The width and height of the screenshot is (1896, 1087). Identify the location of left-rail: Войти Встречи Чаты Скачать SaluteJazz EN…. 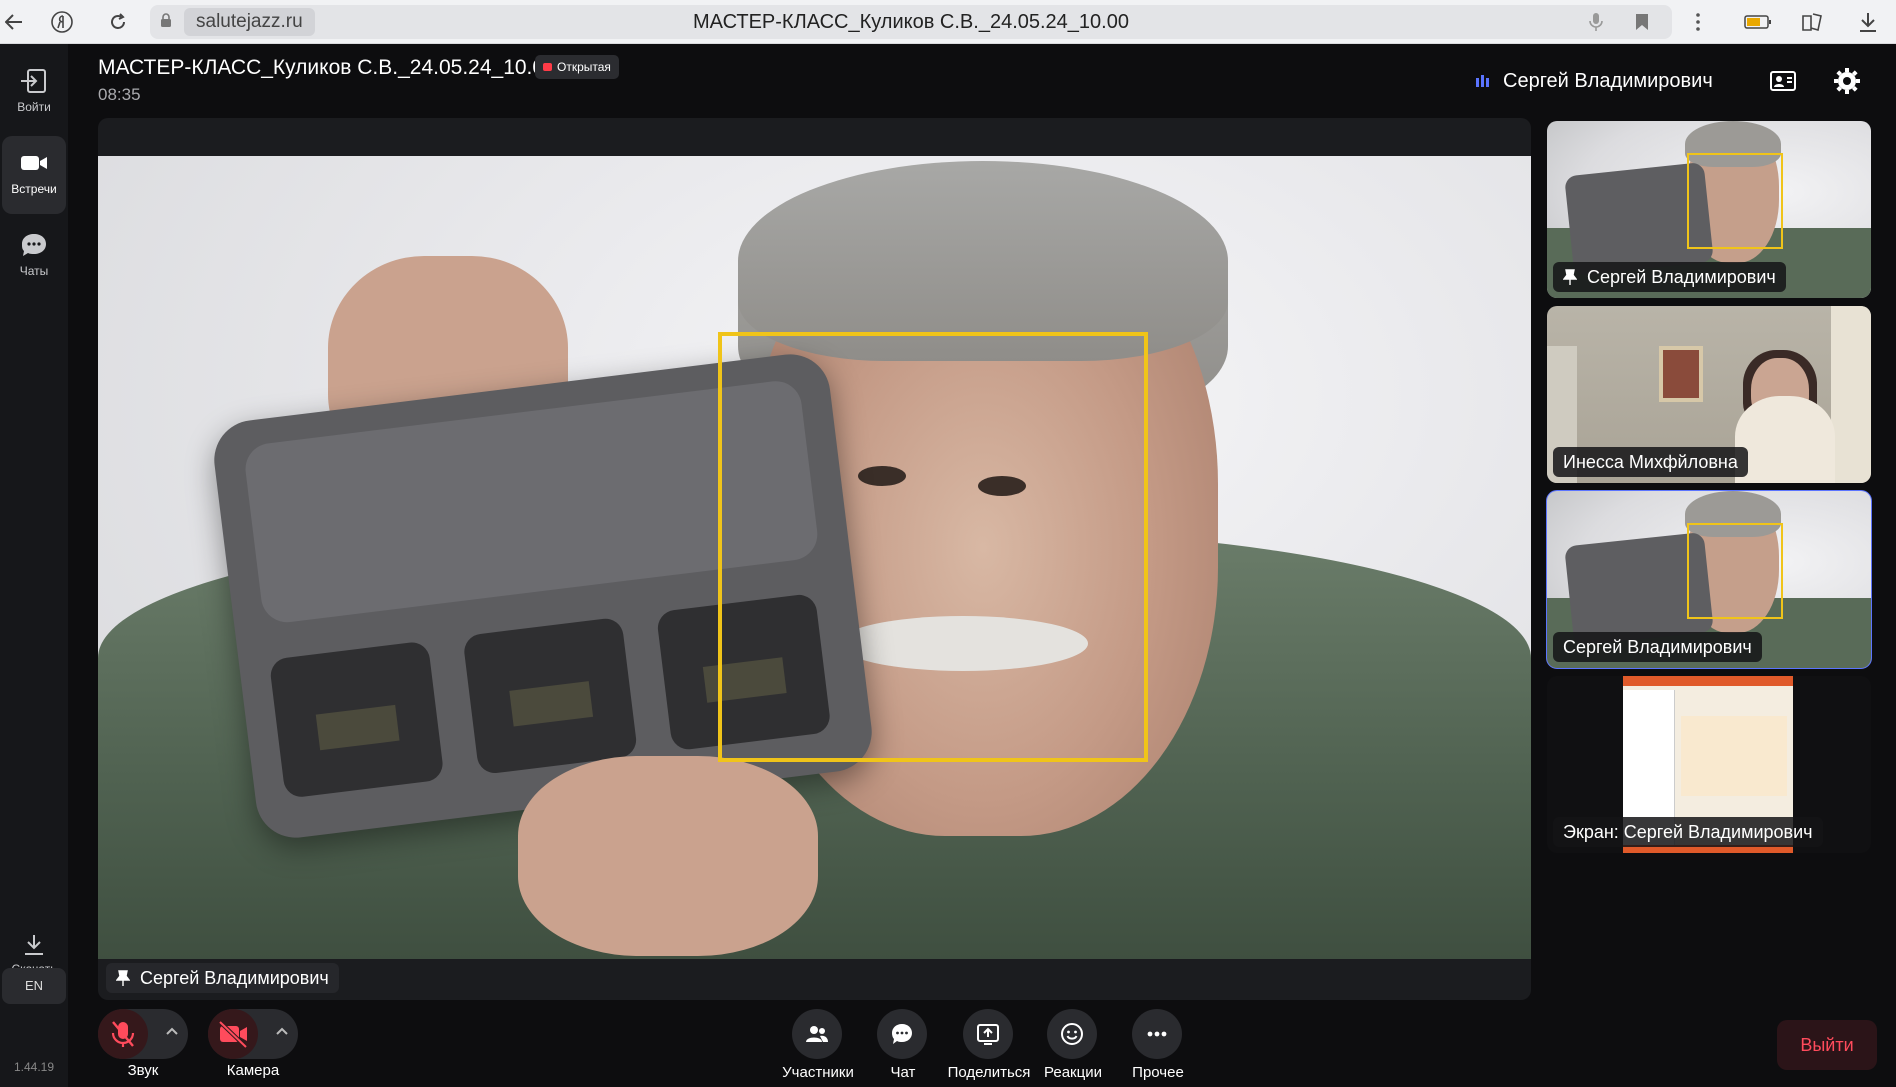
(34, 565).